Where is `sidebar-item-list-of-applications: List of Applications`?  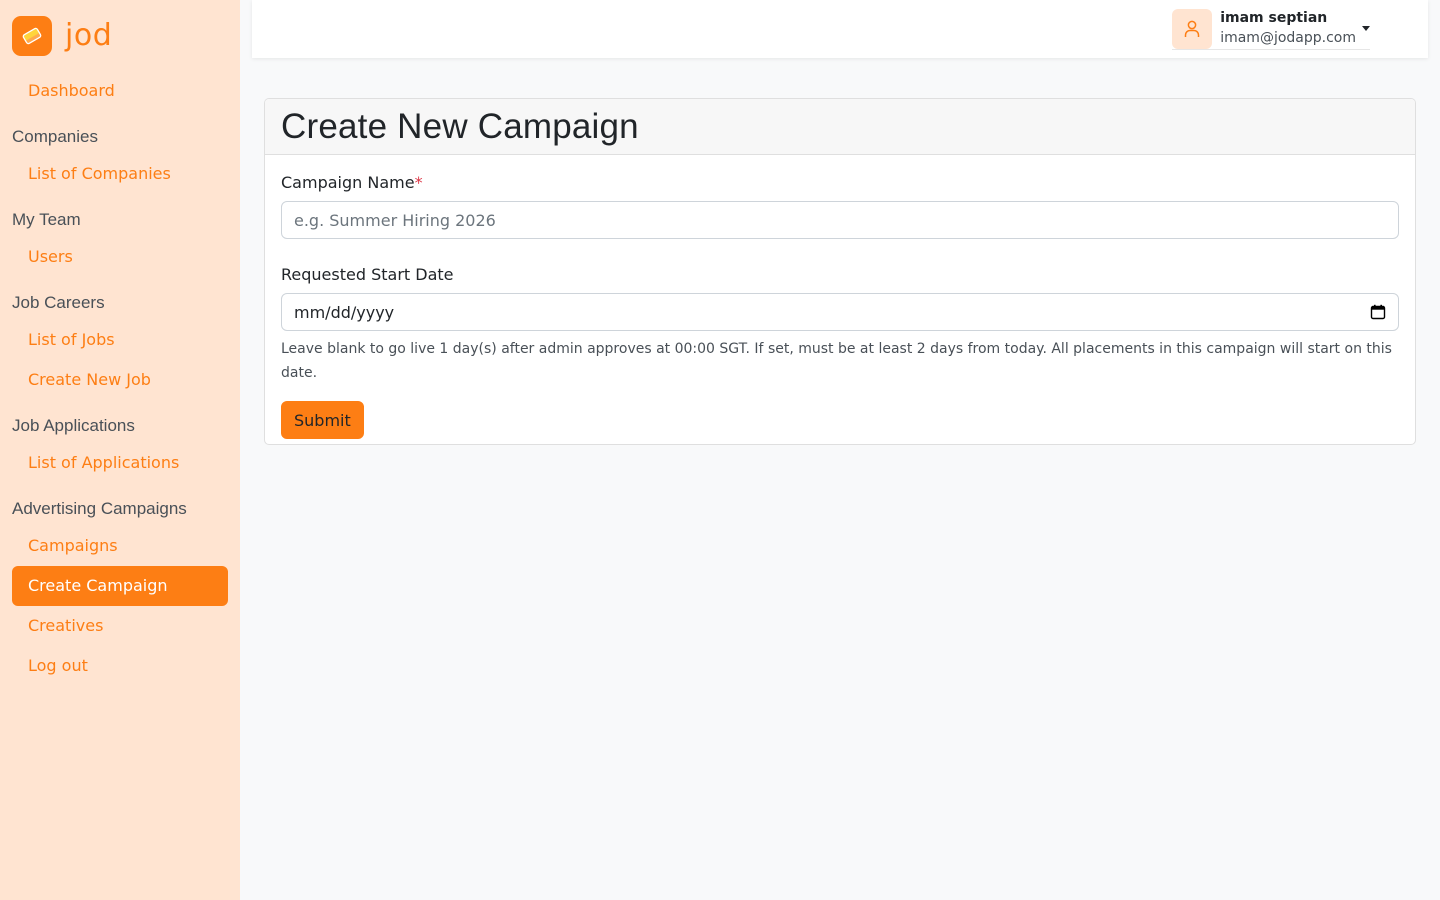
sidebar-item-list-of-applications: List of Applications is located at coordinates (120, 463).